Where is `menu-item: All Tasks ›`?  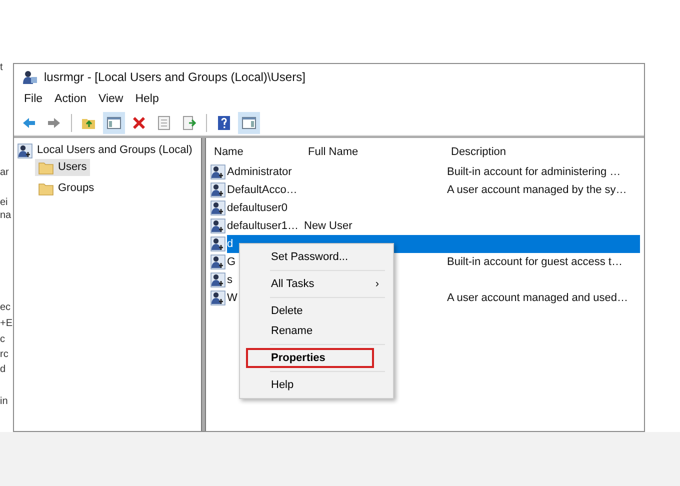
menu-item: All Tasks › is located at coordinates (316, 284).